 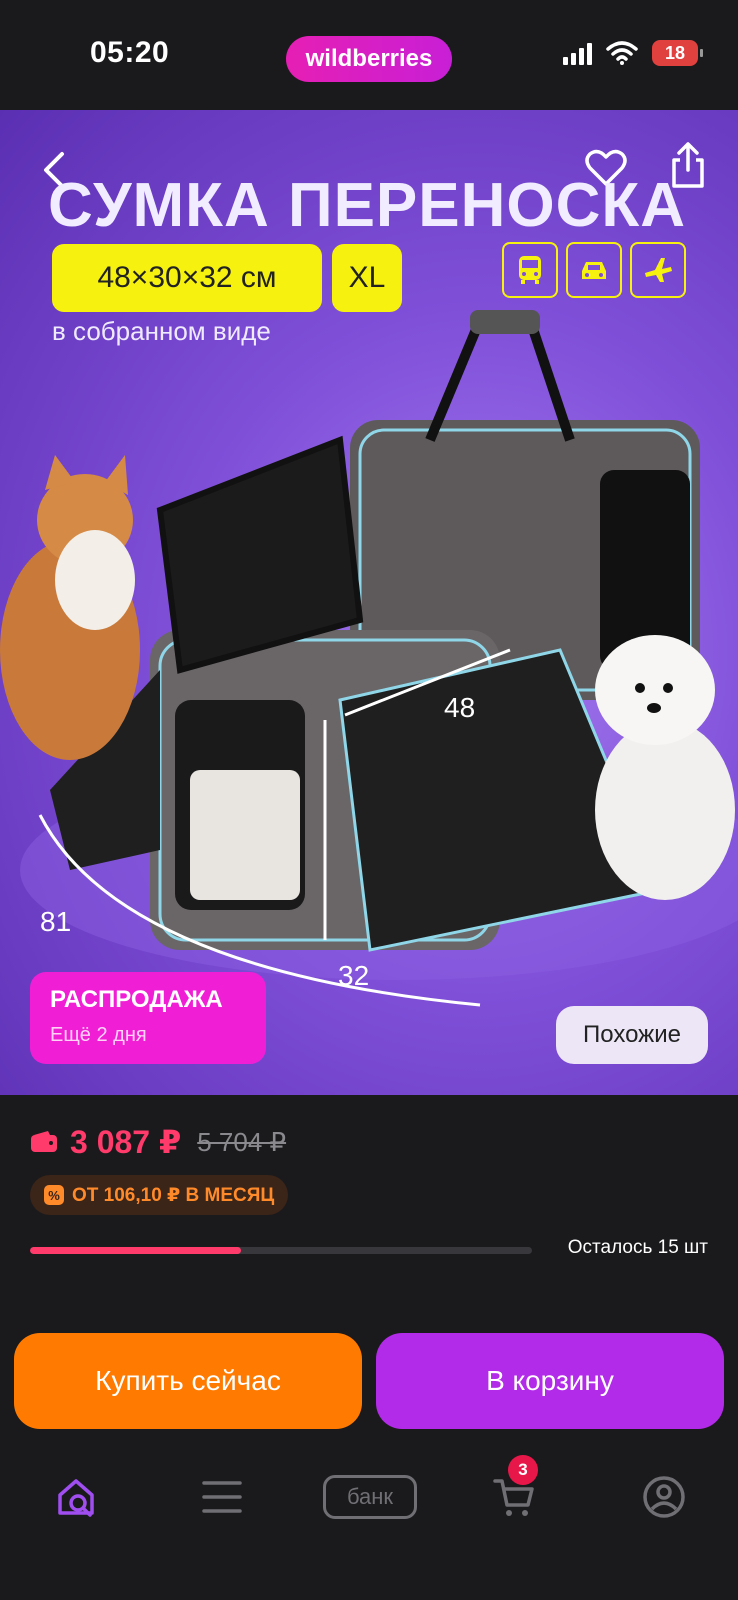 What do you see at coordinates (161, 331) in the screenshot?
I see `dimensions-note: в собранном виде` at bounding box center [161, 331].